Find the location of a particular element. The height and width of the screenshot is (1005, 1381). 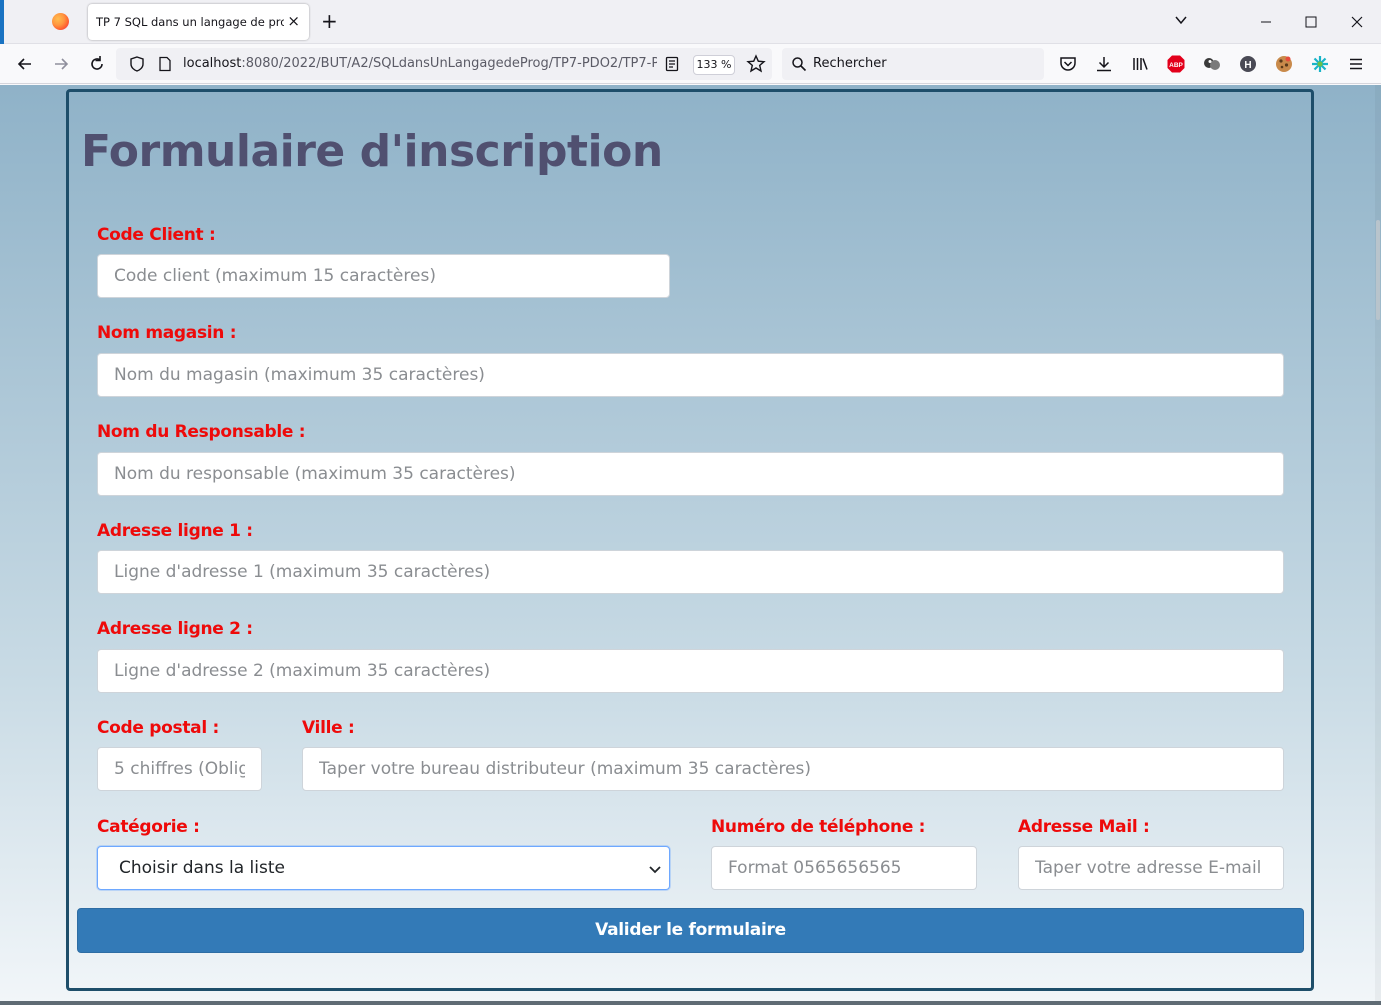

back-icon is located at coordinates (25, 64).